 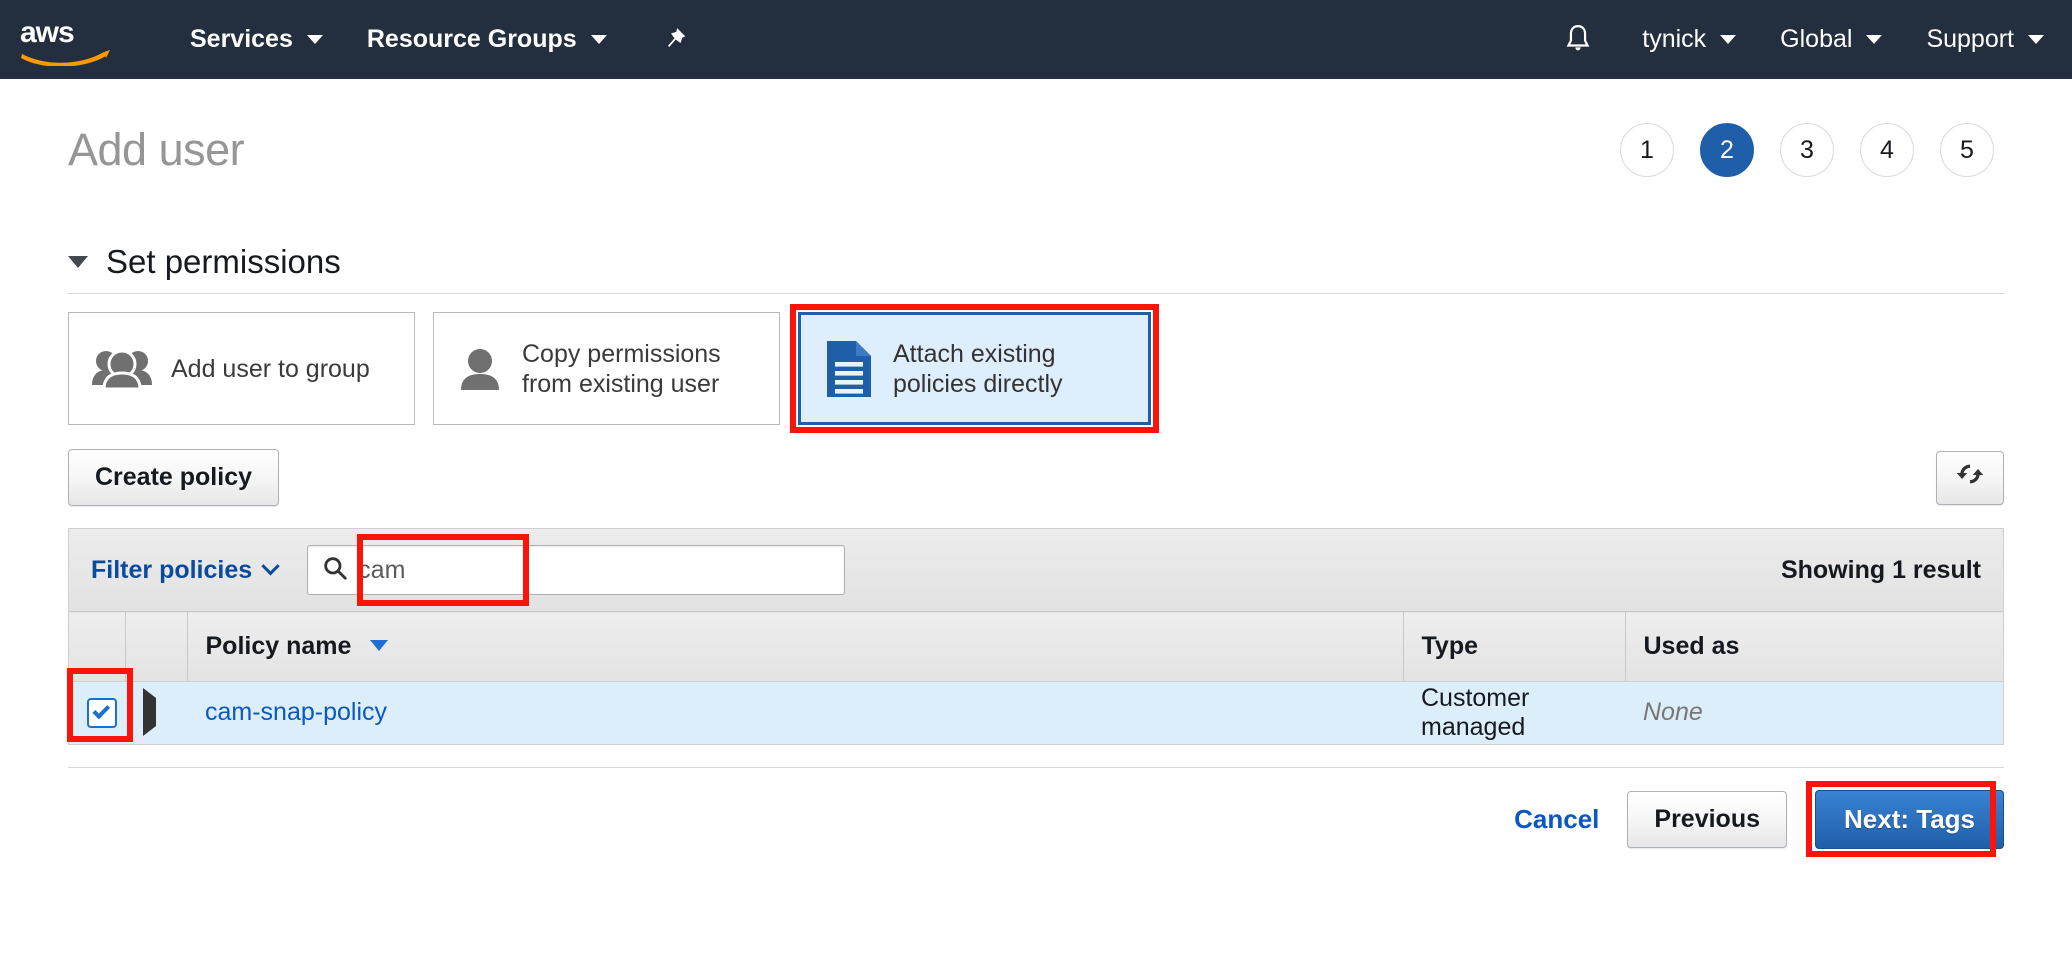 I want to click on set-permissions-title: Set permissions, so click(x=223, y=261).